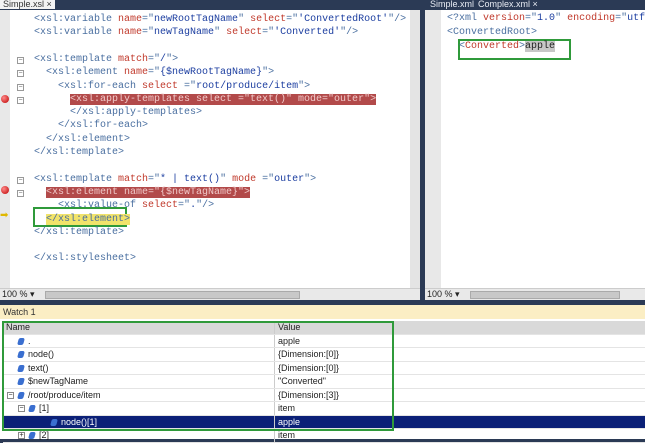 The width and height of the screenshot is (645, 443). I want to click on current-line-arrow-icon: ➡, so click(4, 215).